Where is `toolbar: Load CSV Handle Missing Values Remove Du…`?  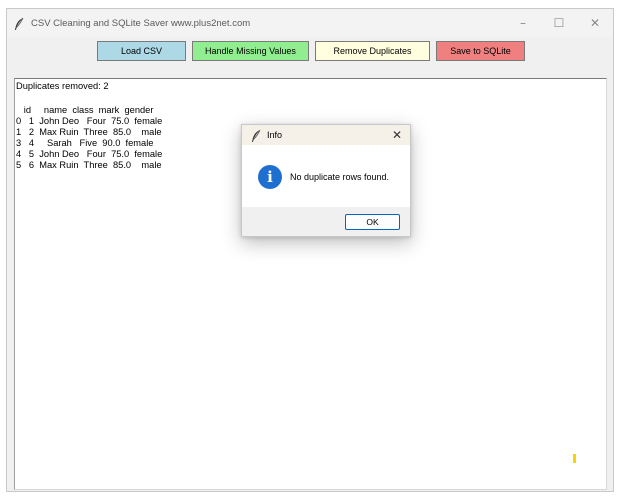 toolbar: Load CSV Handle Missing Values Remove Du… is located at coordinates (310, 52).